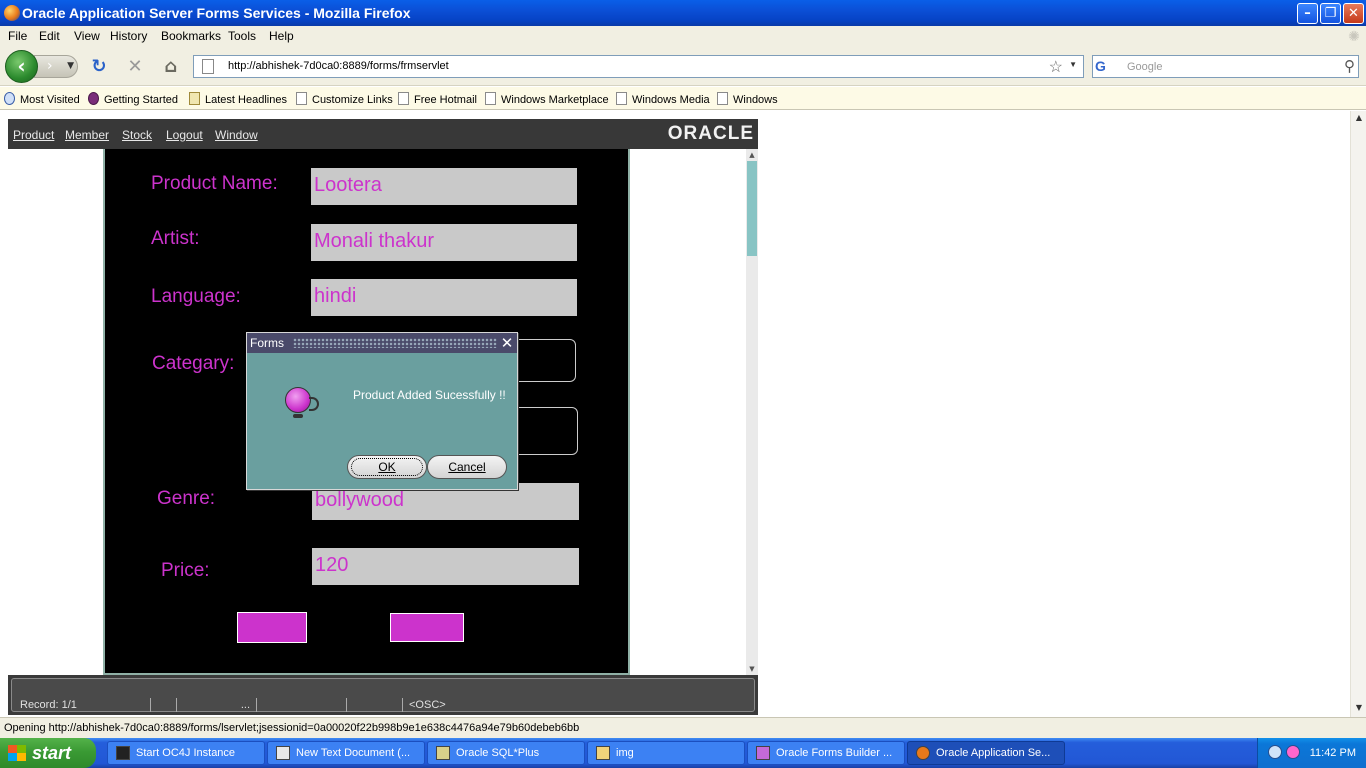  What do you see at coordinates (444, 297) in the screenshot?
I see `language-field: hindi` at bounding box center [444, 297].